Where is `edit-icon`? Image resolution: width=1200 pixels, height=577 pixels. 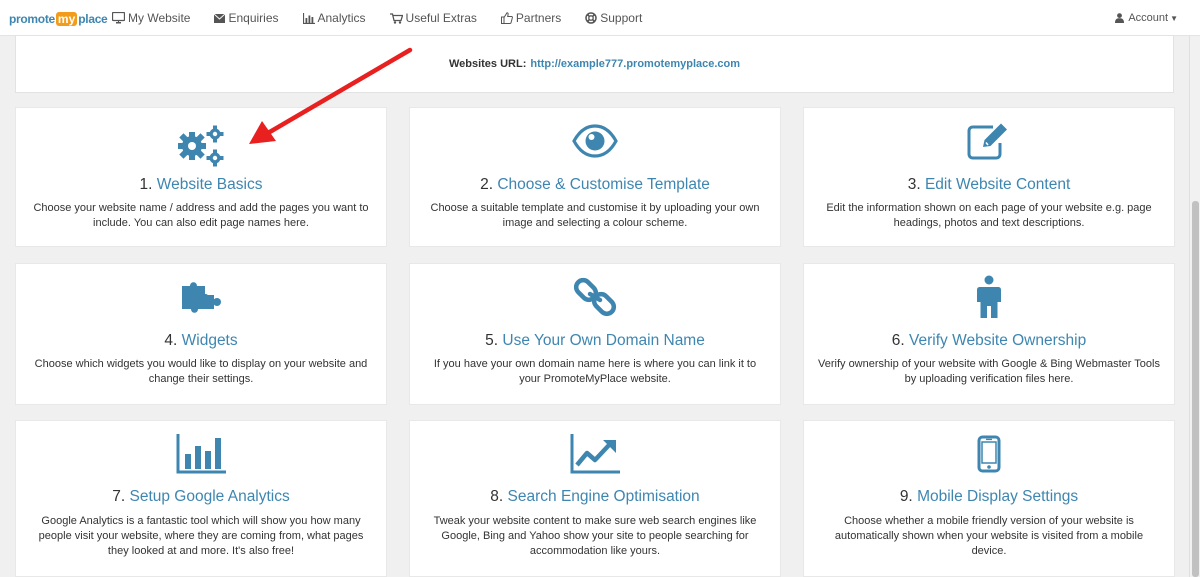
edit-icon is located at coordinates (987, 141).